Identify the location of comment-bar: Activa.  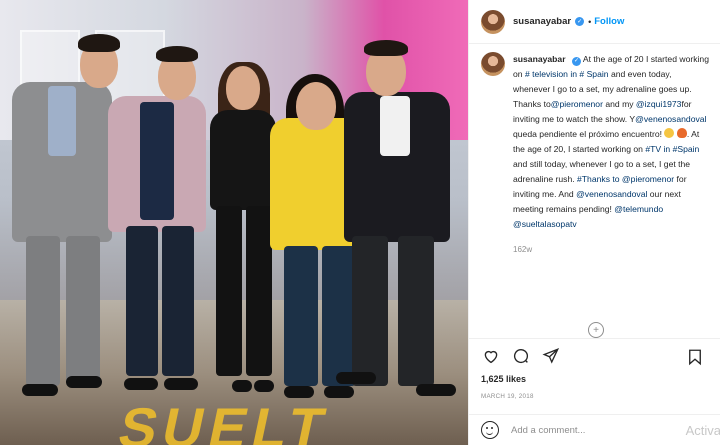
(594, 429).